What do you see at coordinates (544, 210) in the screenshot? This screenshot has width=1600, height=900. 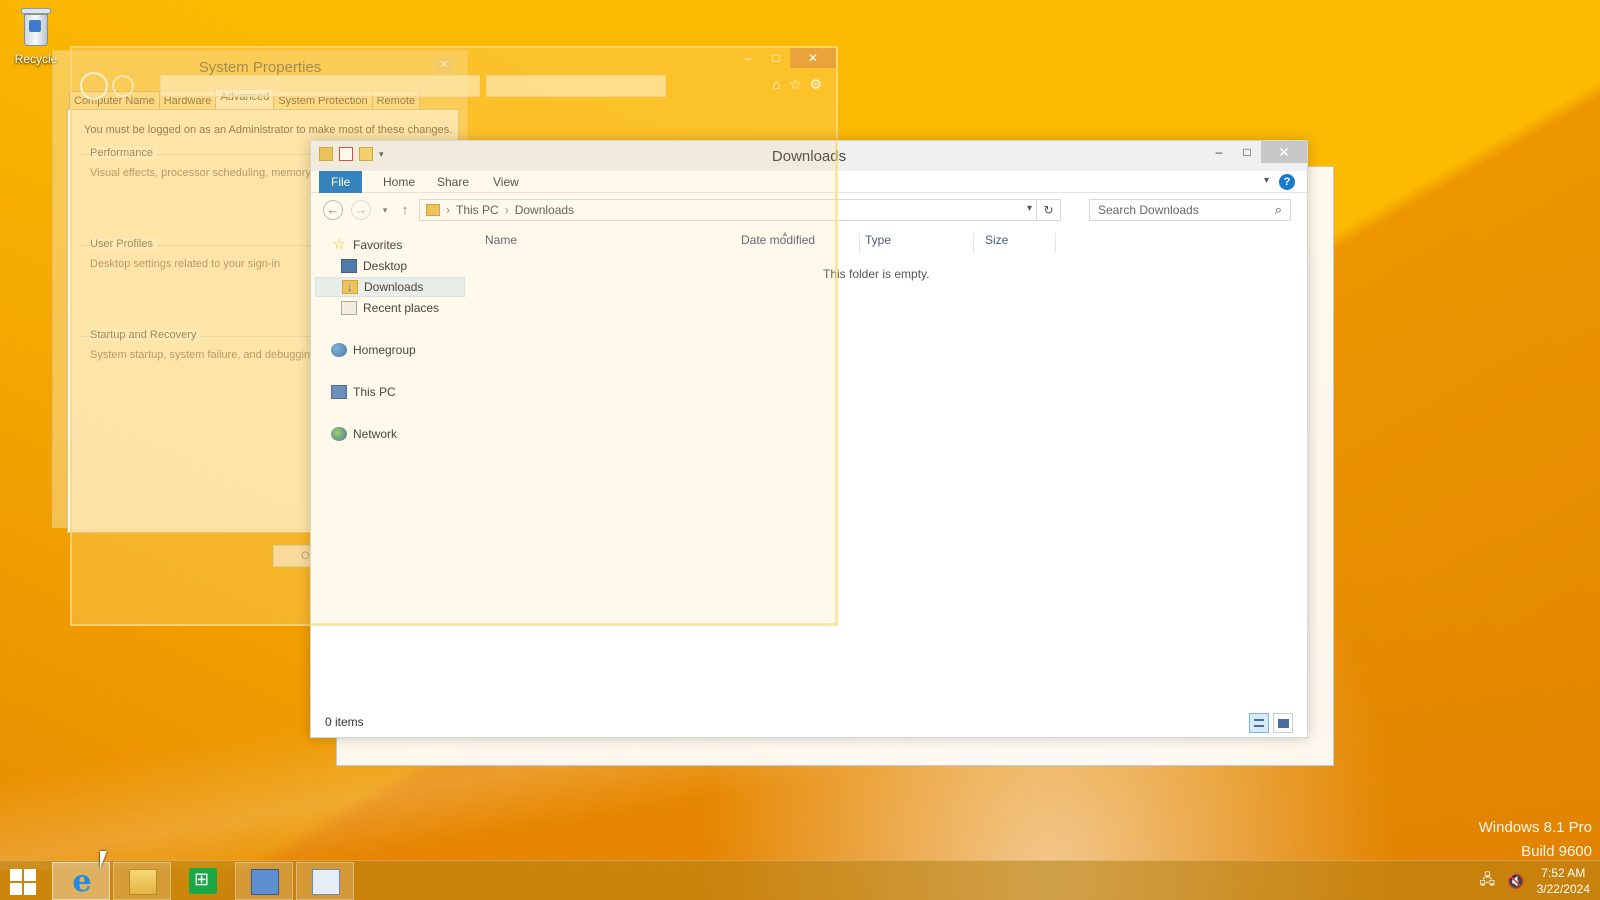 I see `breadcrumb-downloads: Downloads` at bounding box center [544, 210].